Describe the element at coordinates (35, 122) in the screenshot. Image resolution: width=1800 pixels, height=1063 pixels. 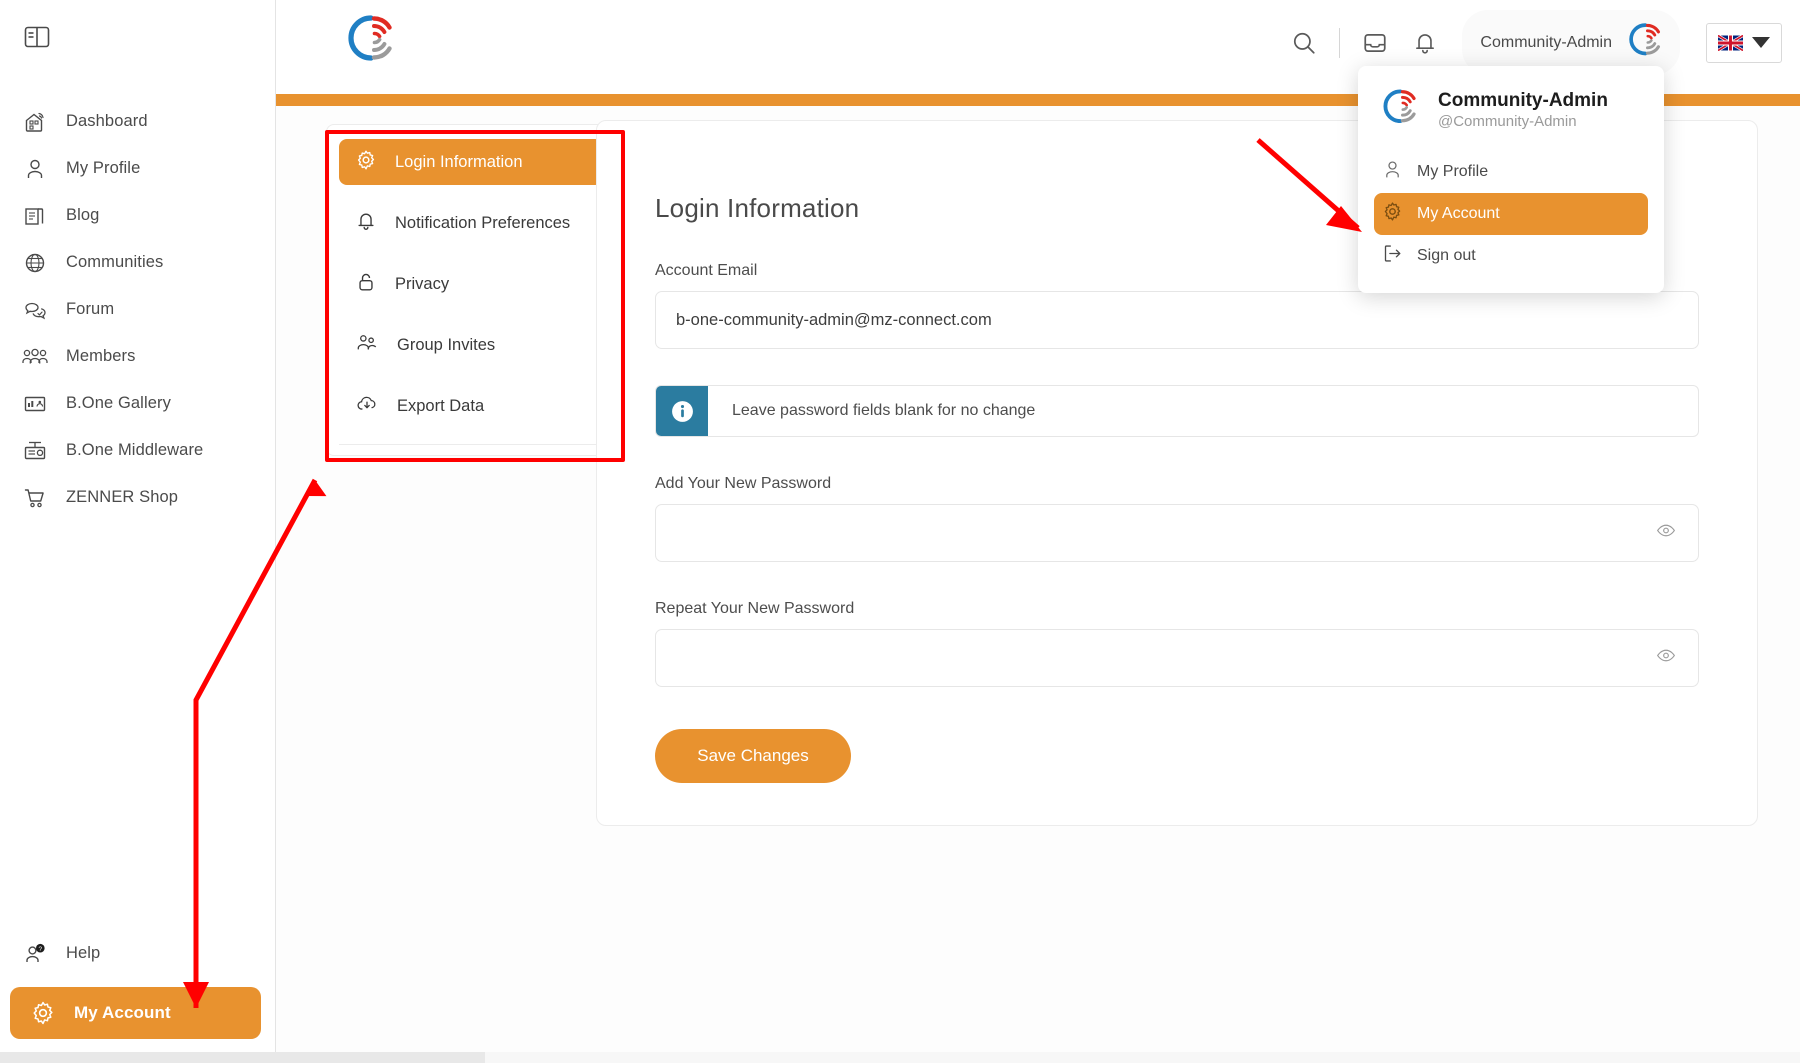
I see `dashboard-icon` at that location.